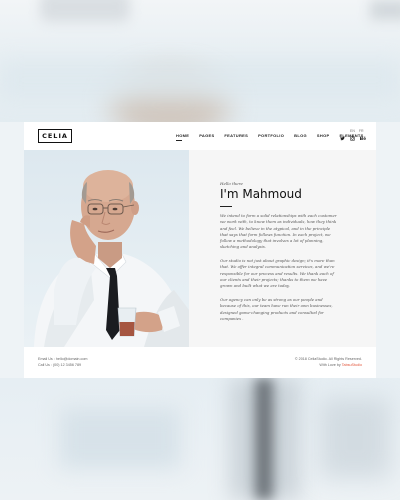 This screenshot has height=500, width=400. What do you see at coordinates (342, 139) in the screenshot?
I see `twitter-icon` at bounding box center [342, 139].